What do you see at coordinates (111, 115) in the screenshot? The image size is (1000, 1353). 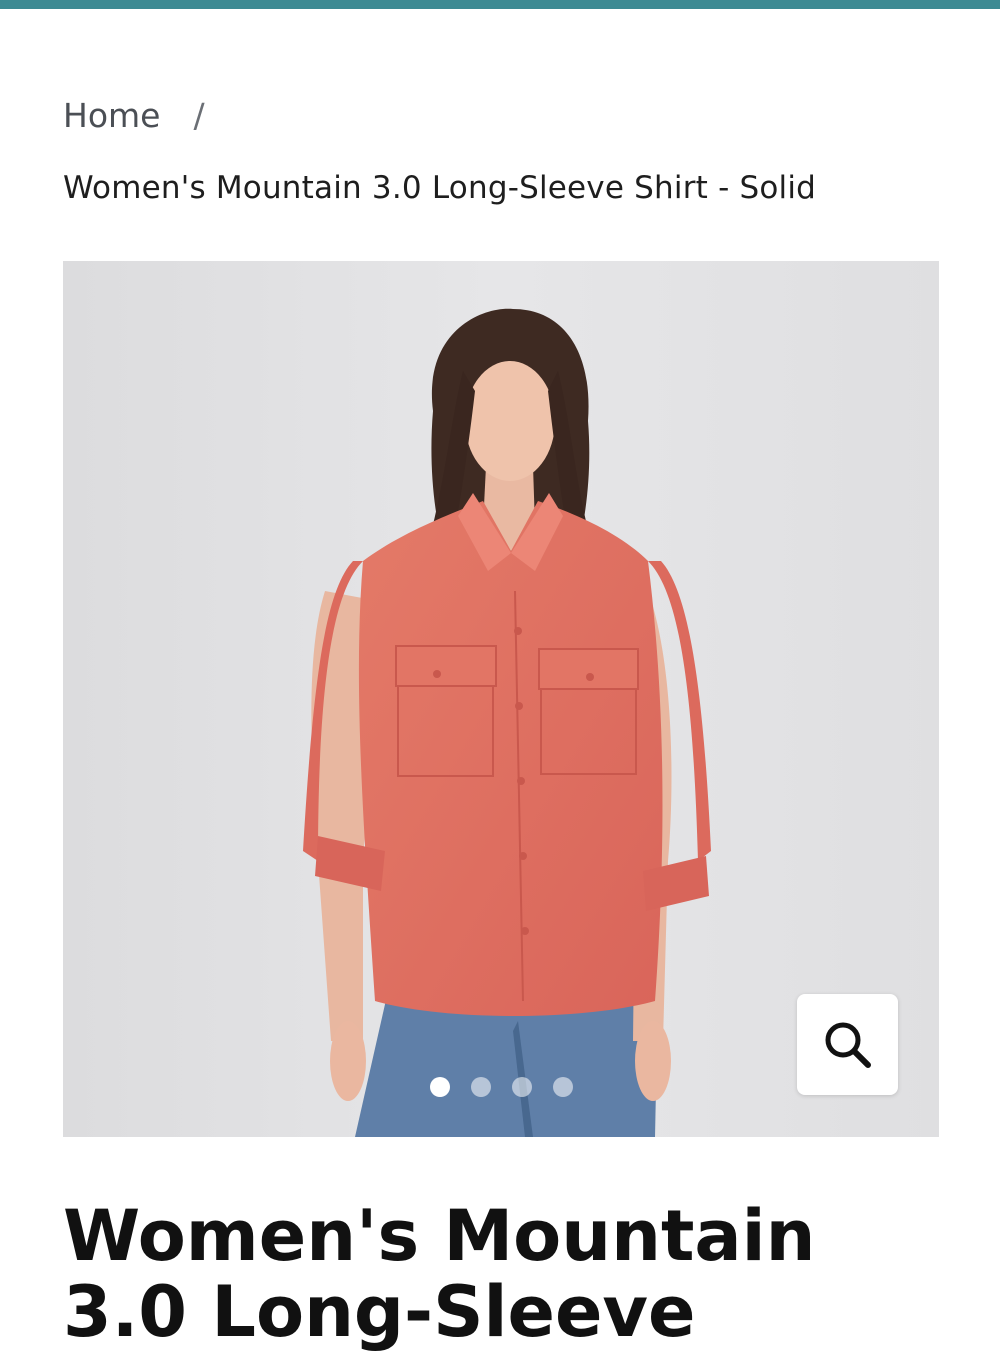 I see `breadcrumb-home-link: Home` at bounding box center [111, 115].